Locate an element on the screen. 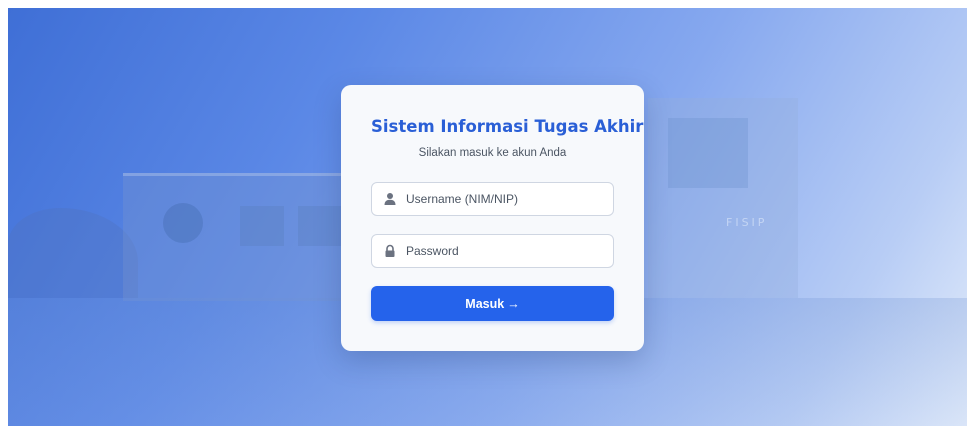 This screenshot has width=967, height=426. arrow-right-icon: → is located at coordinates (513, 303).